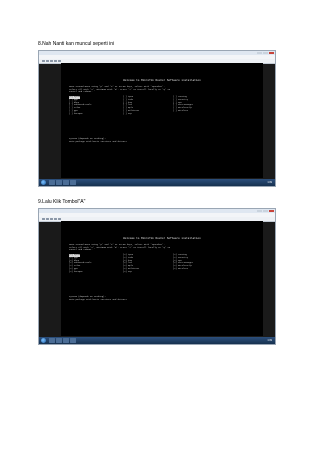 The image size is (320, 453). What do you see at coordinates (127, 114) in the screenshot?
I see `package-option: [ ] ntp` at bounding box center [127, 114].